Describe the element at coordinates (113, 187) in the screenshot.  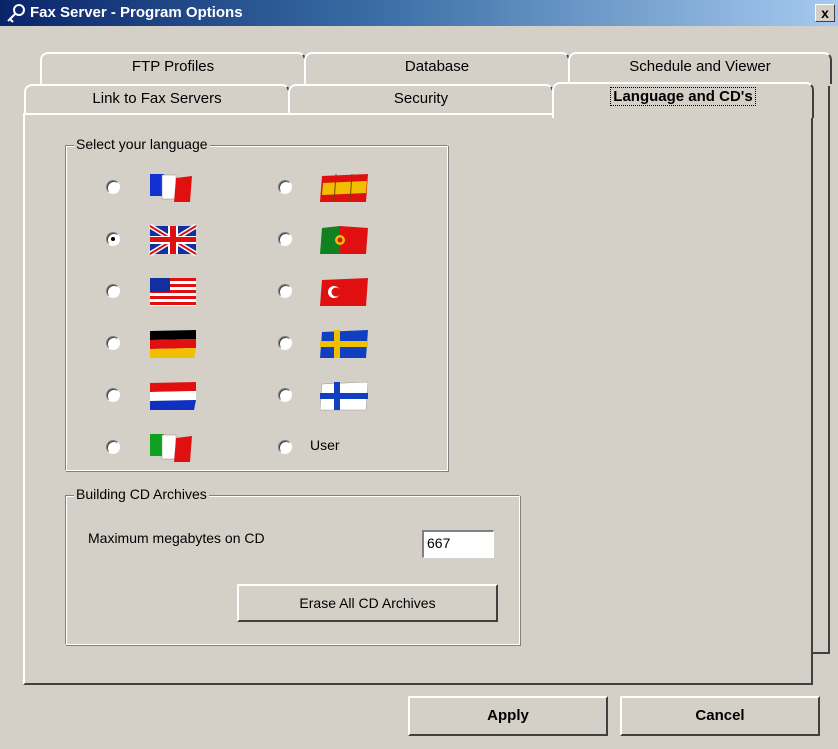
I see `radio-french` at that location.